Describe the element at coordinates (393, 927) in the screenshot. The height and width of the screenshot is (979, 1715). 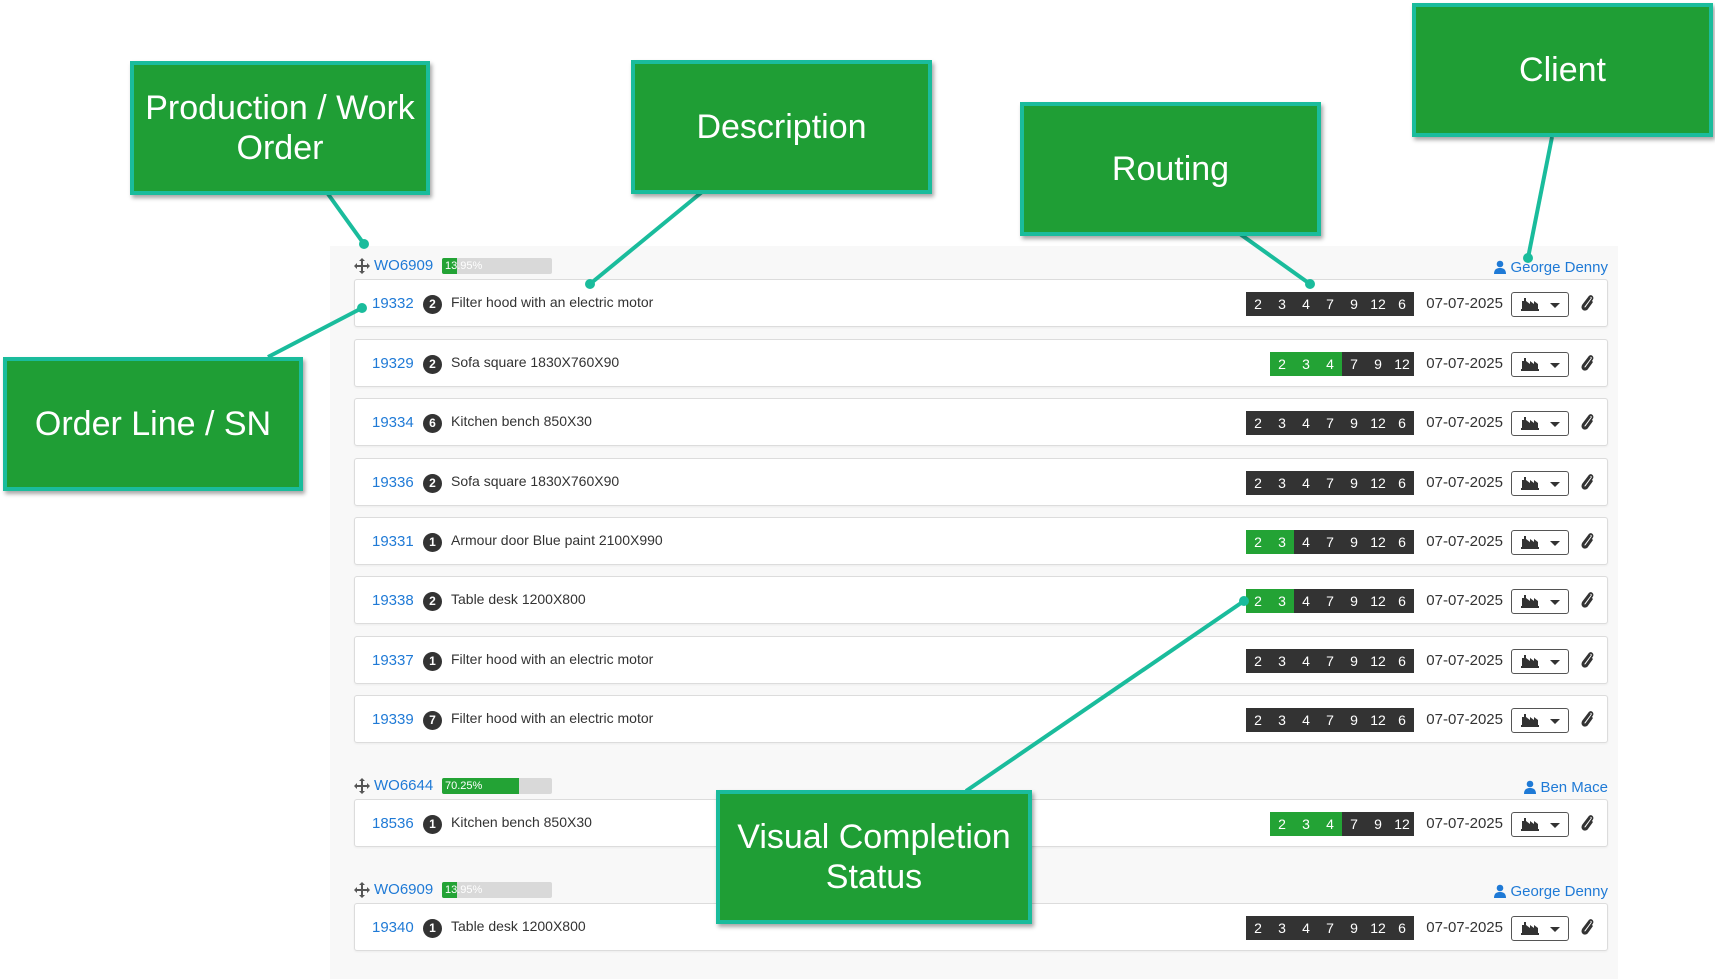
I see `order-line-sn-link: 19340` at that location.